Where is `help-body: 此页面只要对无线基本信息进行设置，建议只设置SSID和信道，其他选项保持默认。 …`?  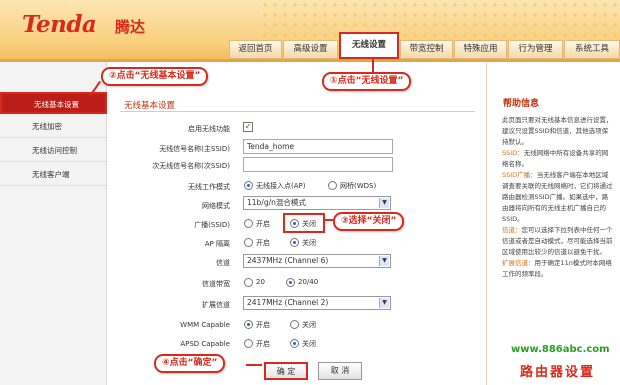
help-body: 此页面只要对无线基本信息进行设置，建议只设置SSID和信道，其他选项保持默认。 … is located at coordinates (558, 197).